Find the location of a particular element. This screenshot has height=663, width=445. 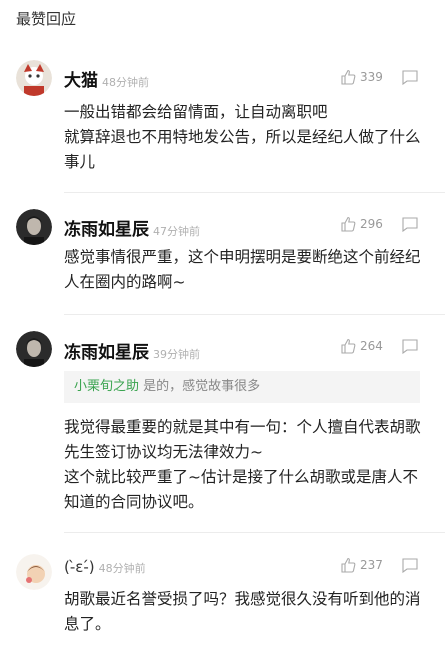

like-count: 237 is located at coordinates (371, 565).